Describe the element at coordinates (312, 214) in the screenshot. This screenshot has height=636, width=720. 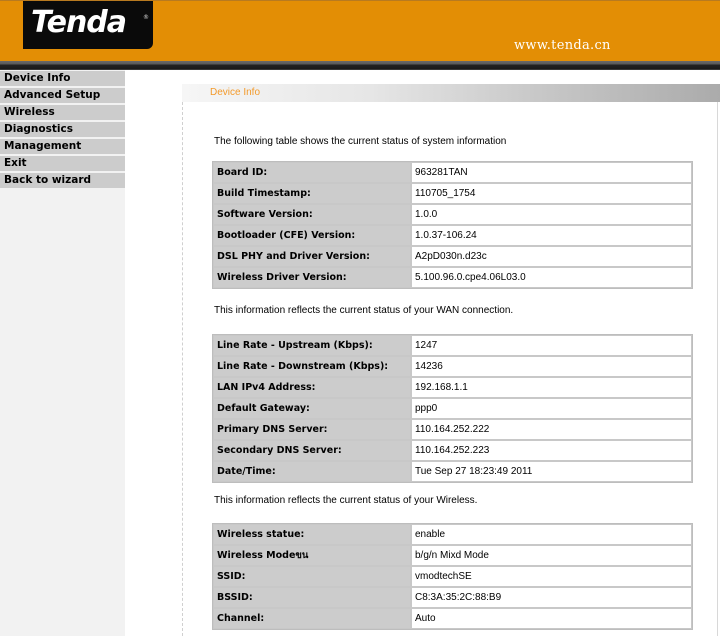
I see `row-label: Software Version:` at that location.